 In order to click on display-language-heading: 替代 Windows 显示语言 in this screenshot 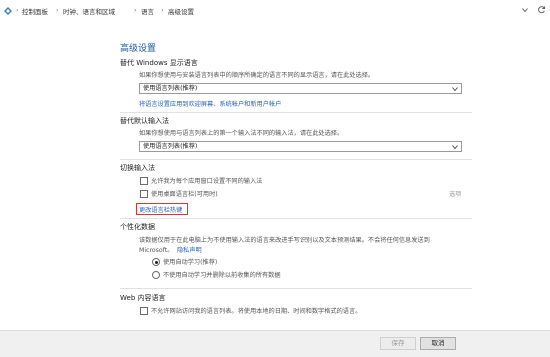, I will do `click(159, 63)`.